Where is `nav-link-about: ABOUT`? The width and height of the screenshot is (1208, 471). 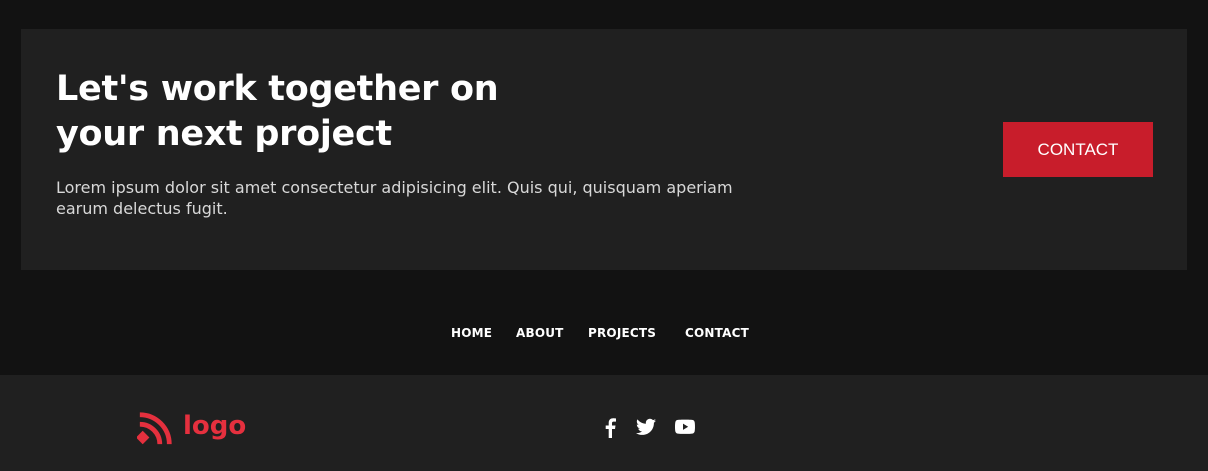
nav-link-about: ABOUT is located at coordinates (540, 333).